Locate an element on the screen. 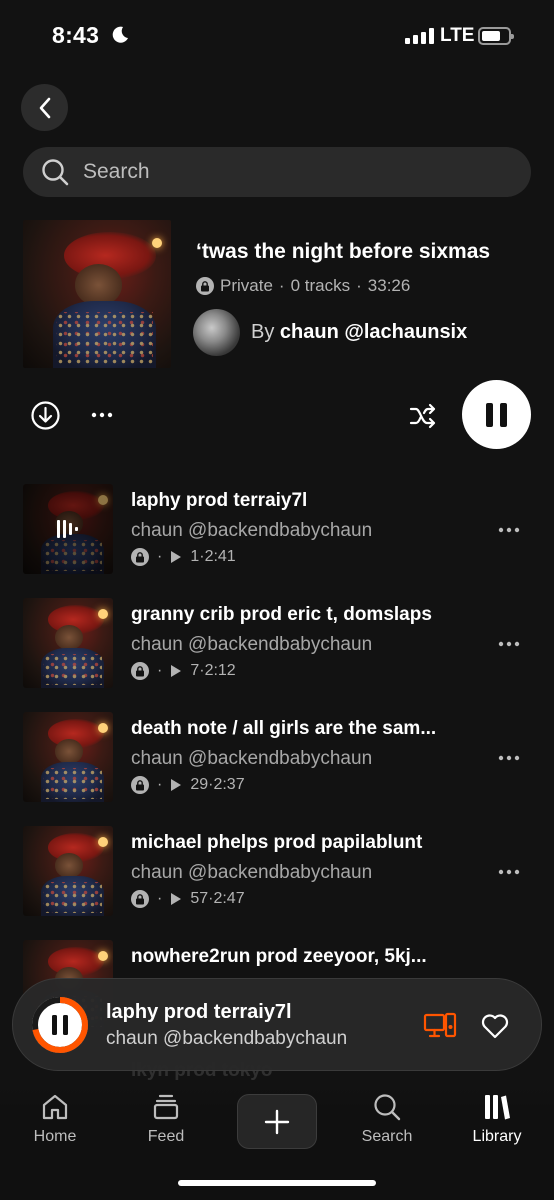 The width and height of the screenshot is (554, 1200). shuffle-icon is located at coordinates (423, 416).